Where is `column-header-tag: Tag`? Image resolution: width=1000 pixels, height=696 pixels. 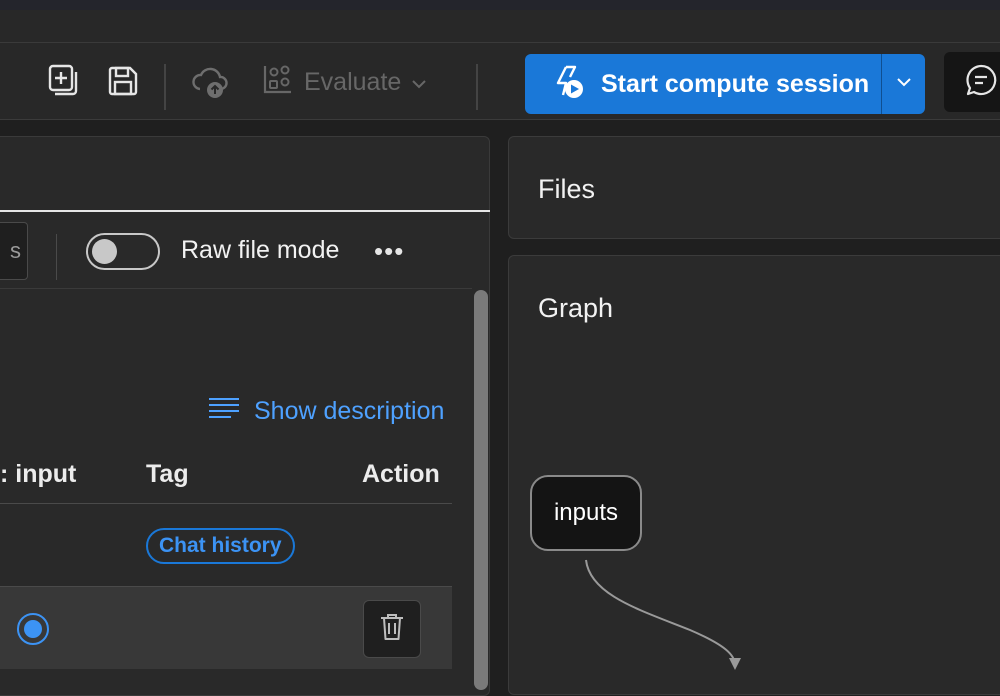 column-header-tag: Tag is located at coordinates (167, 474).